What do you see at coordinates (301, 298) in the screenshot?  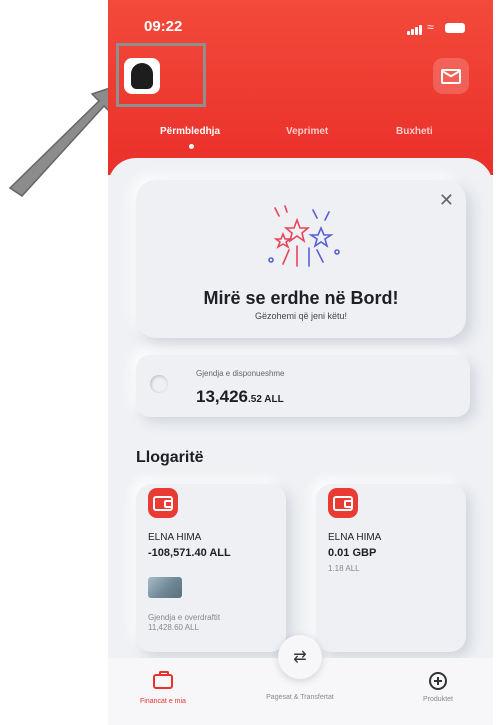 I see `welcome-title: Mirë se erdhe në Bord!` at bounding box center [301, 298].